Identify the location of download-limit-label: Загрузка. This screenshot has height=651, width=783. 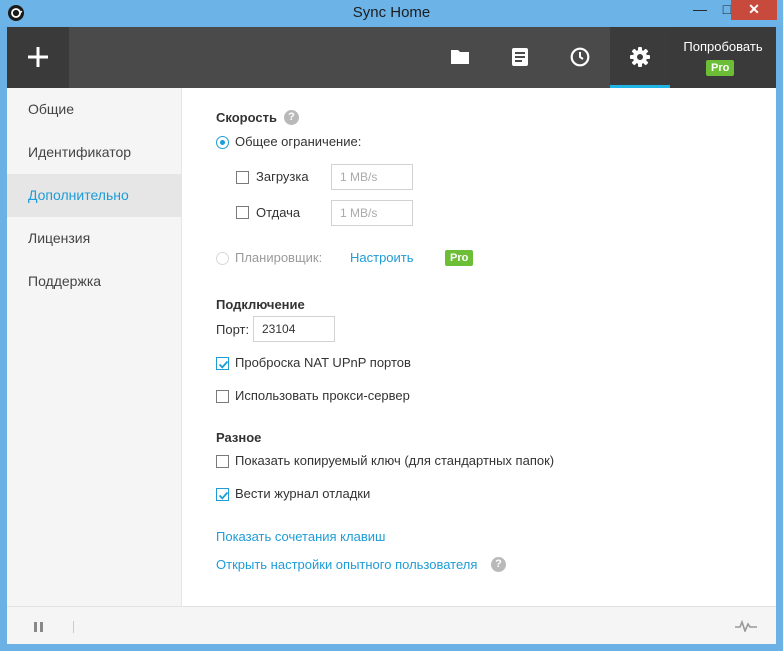
(282, 176).